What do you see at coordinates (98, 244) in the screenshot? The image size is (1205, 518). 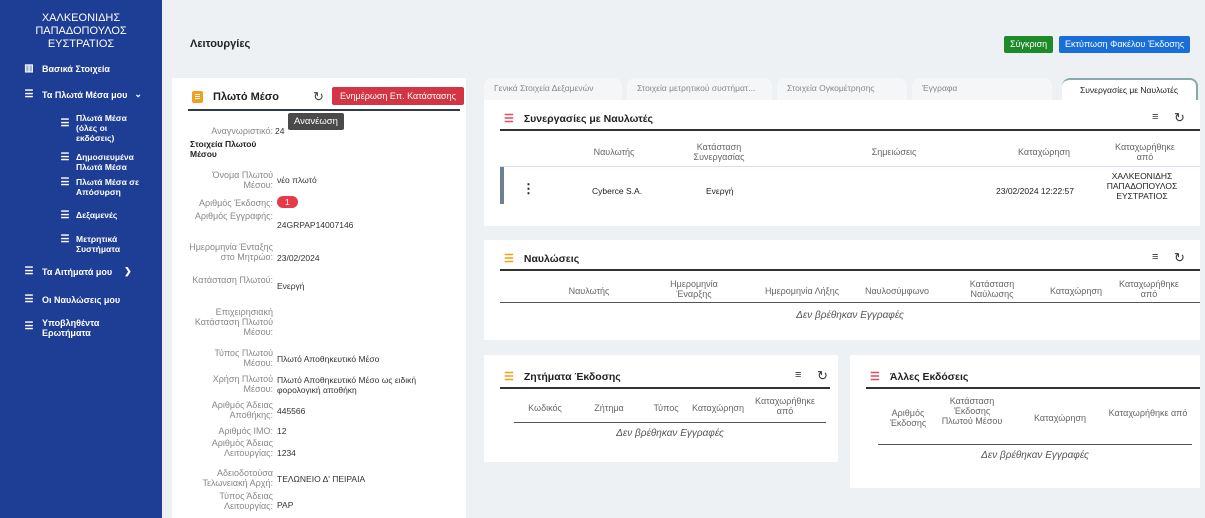 I see `sidebar-subitem-label: Μετρητικά Συστήματα` at bounding box center [98, 244].